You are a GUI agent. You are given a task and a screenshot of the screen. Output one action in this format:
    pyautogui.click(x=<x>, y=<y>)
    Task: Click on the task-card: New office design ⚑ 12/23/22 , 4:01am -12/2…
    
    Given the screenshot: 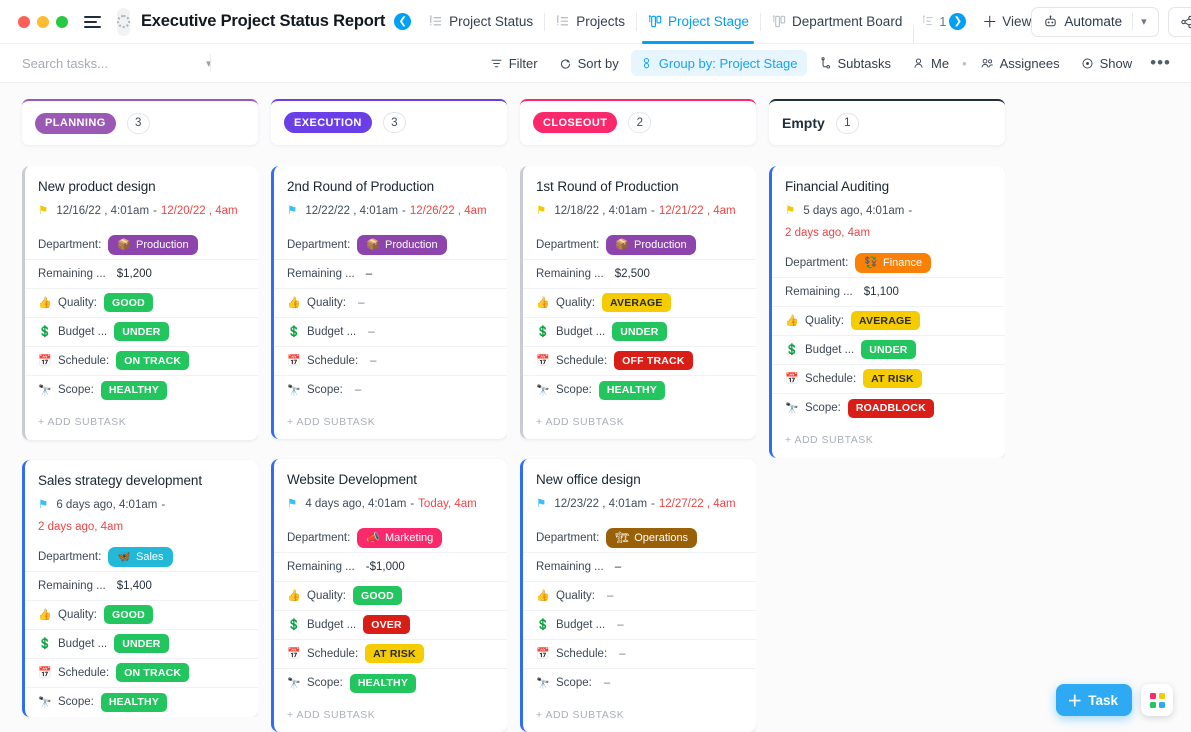 What is the action you would take?
    pyautogui.click(x=638, y=595)
    